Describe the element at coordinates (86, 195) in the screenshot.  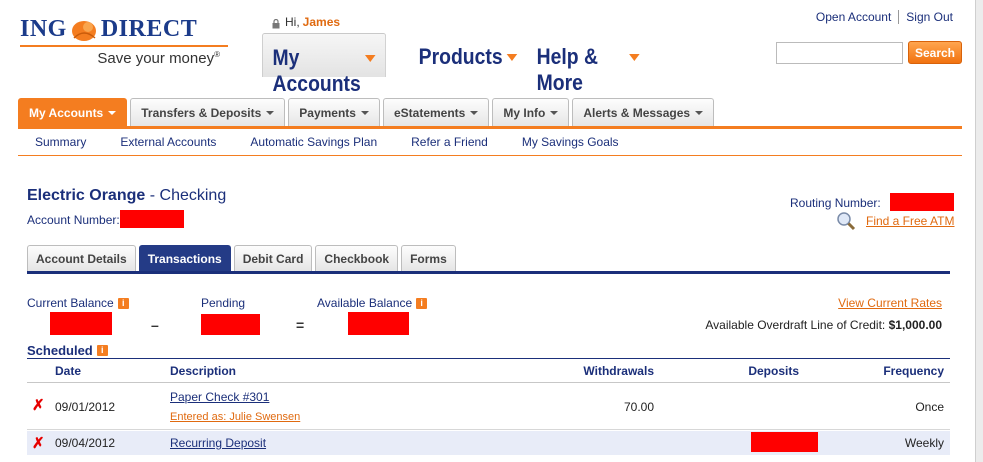
I see `account-name: Electric Orange` at that location.